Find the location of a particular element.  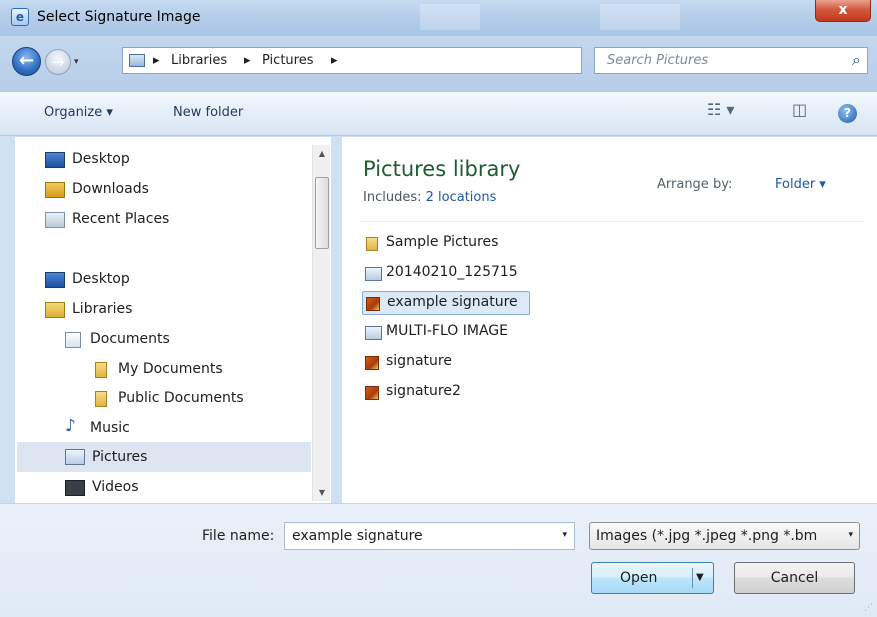

videos-icon is located at coordinates (75, 488).